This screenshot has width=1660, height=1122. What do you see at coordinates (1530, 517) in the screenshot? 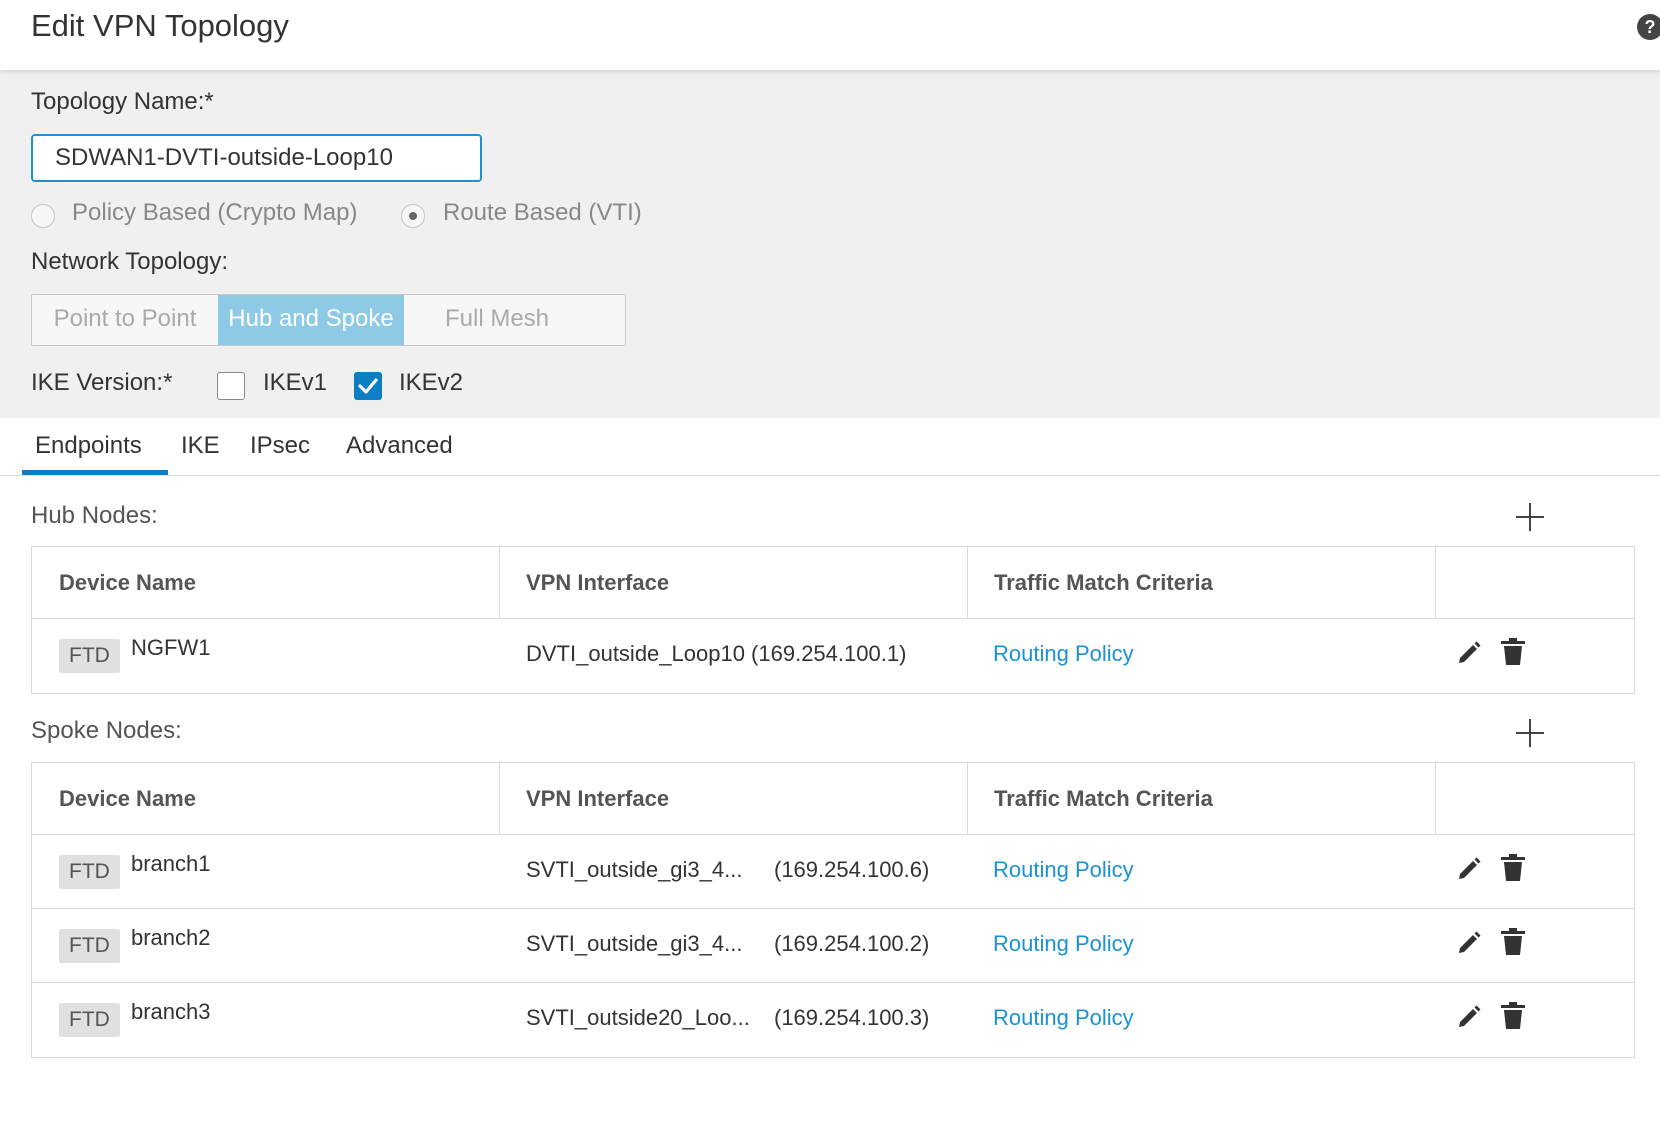
I see `add-hub-node-icon` at bounding box center [1530, 517].